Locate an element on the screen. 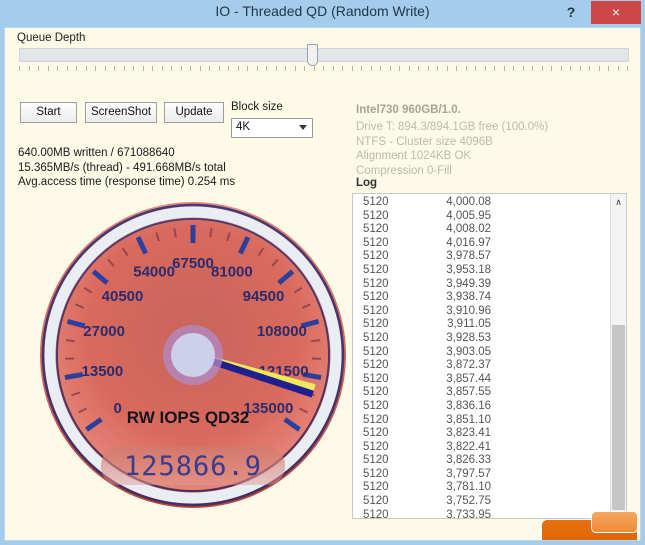 The image size is (645, 545). start-button: Start is located at coordinates (48, 112).